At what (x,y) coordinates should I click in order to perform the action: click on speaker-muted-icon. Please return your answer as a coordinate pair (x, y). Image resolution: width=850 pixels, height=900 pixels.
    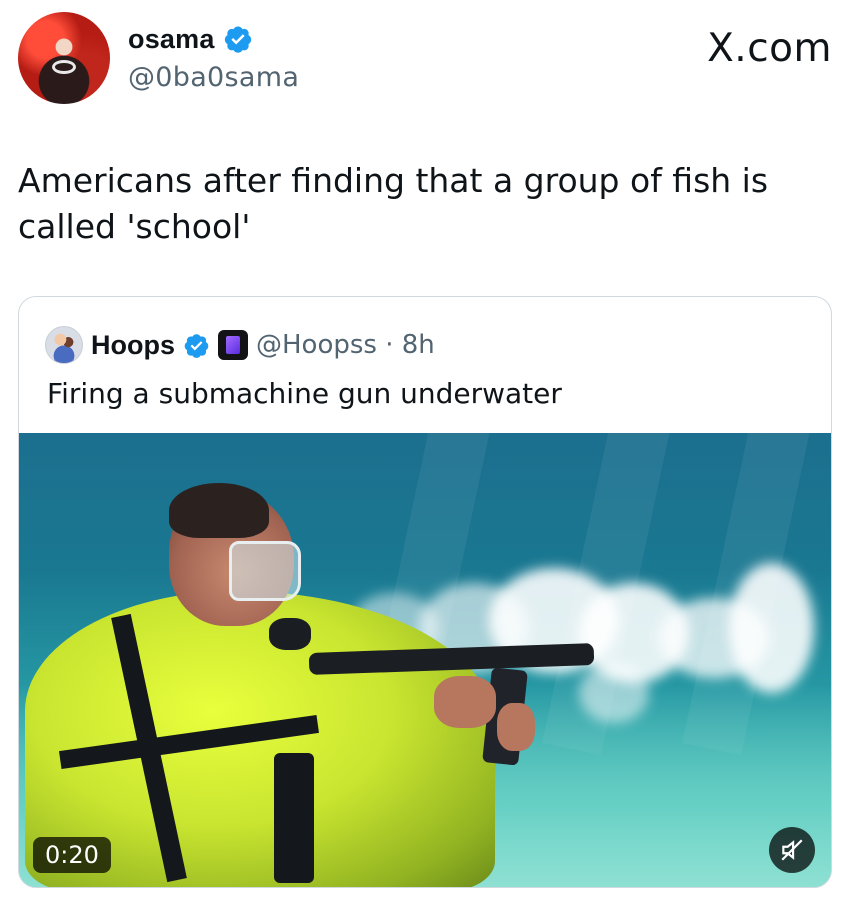
    Looking at the image, I should click on (792, 850).